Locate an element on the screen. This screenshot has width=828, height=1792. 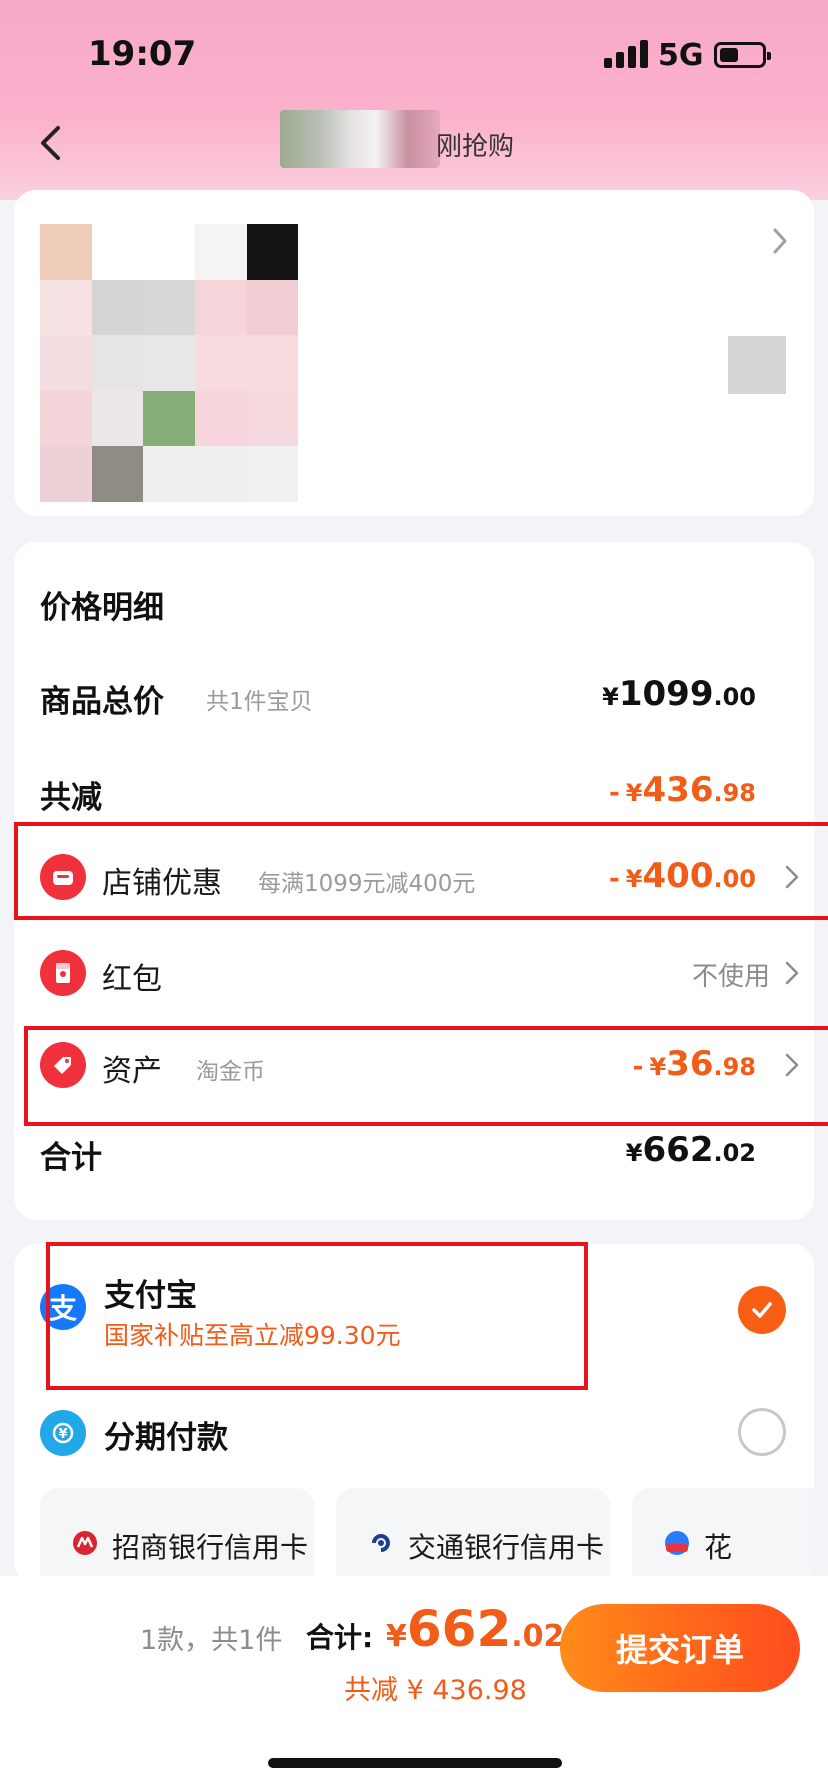
shop-discount-row: 店铺优惠 每满1099元减400元 - ¥400.00 is located at coordinates (420, 878).